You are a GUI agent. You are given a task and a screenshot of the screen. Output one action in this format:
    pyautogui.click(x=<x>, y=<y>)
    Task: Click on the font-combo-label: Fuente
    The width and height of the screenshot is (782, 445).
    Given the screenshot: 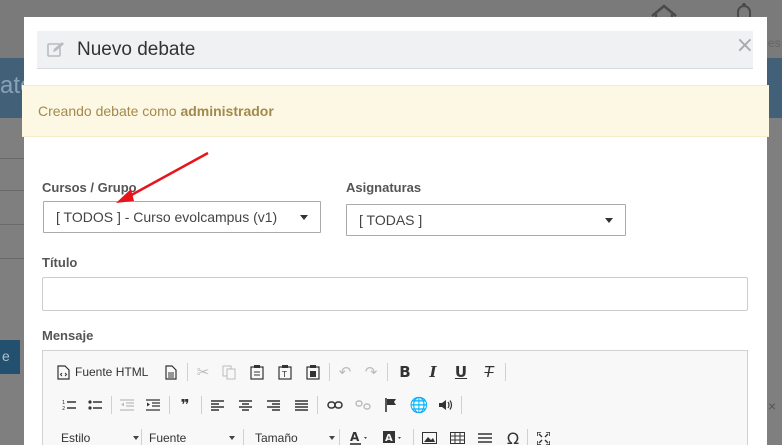 What is the action you would take?
    pyautogui.click(x=168, y=438)
    